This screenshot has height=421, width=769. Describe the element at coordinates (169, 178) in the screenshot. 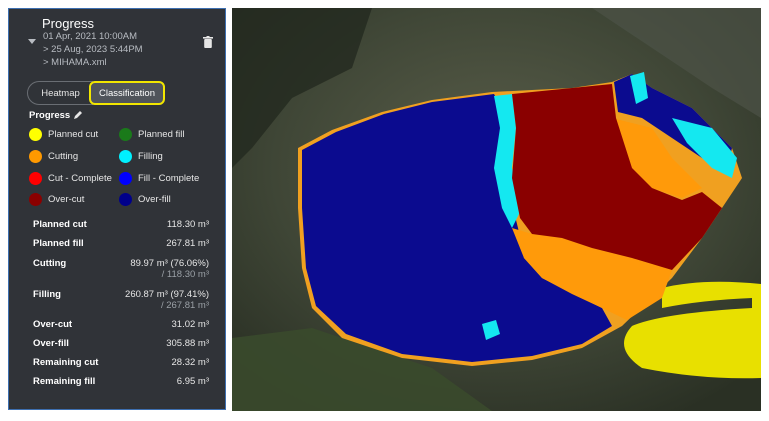

I see `legend-label: Fill - Complete` at that location.